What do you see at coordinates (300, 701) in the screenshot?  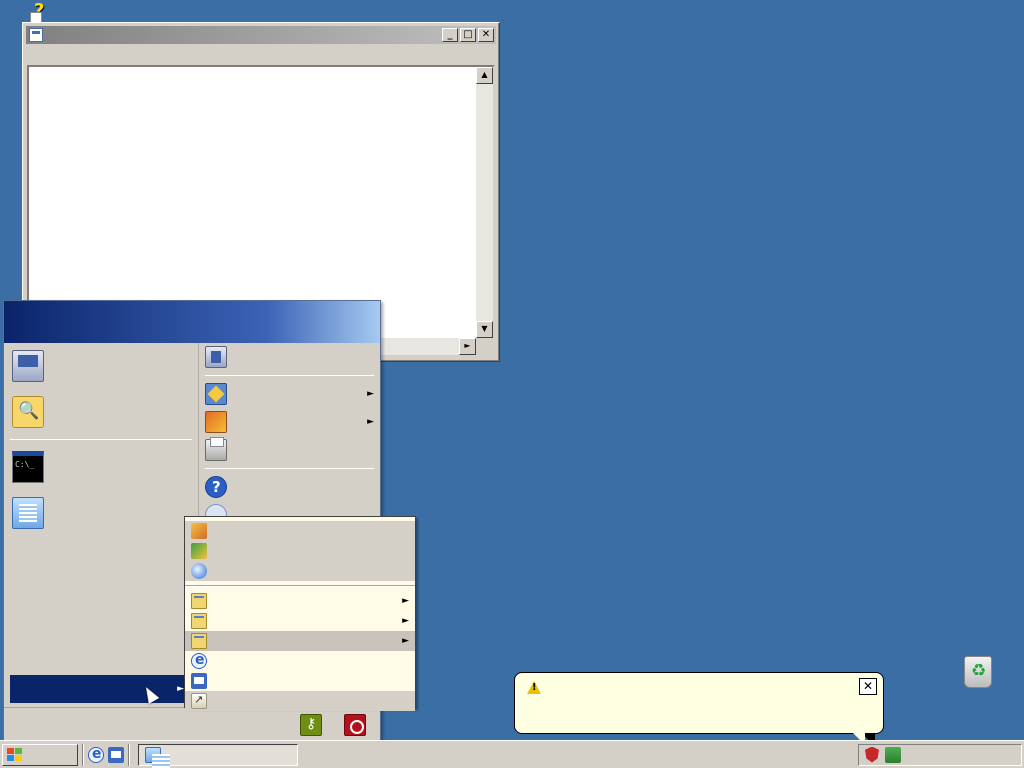 I see `submenu-item-remote-assistance` at bounding box center [300, 701].